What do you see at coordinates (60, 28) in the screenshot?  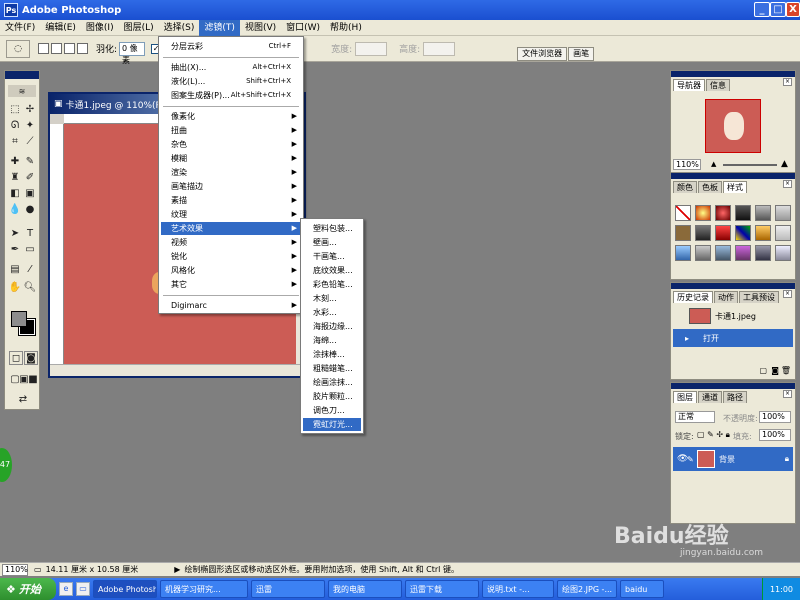 I see `menu-edit: 编辑(E)` at bounding box center [60, 28].